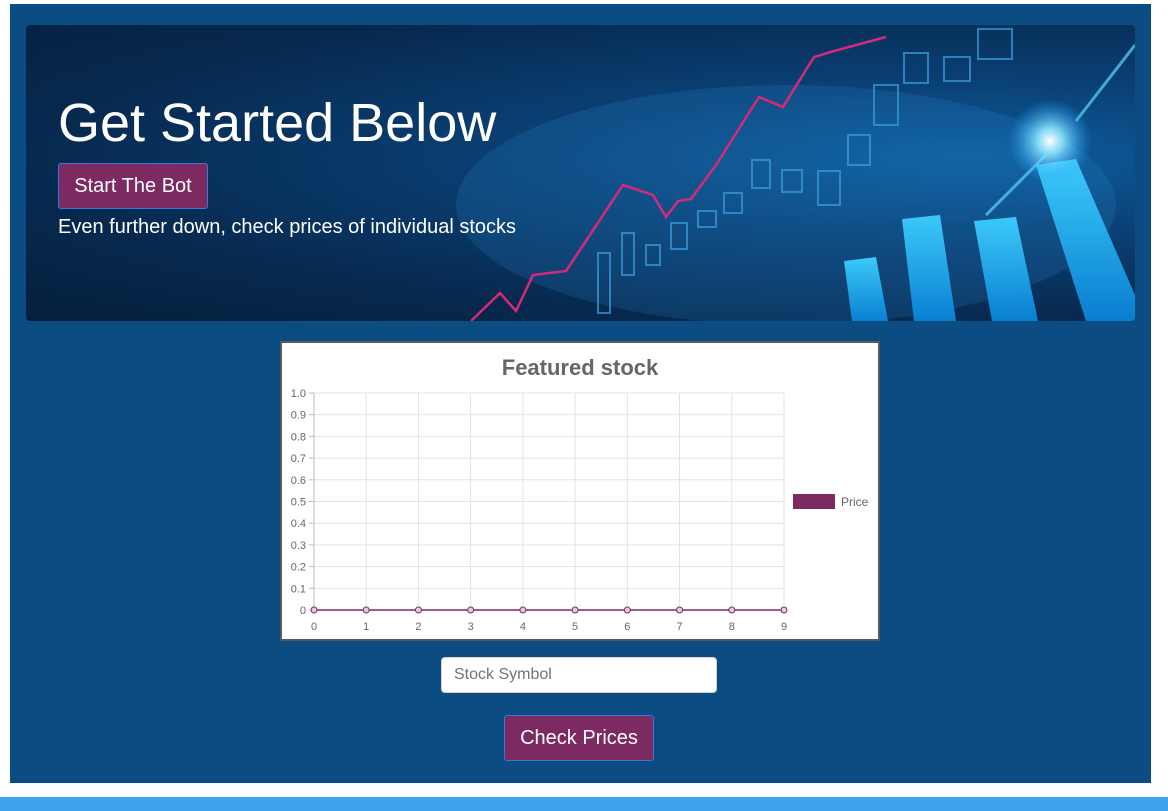 The height and width of the screenshot is (811, 1168). Describe the element at coordinates (298, 481) in the screenshot. I see `y-tick-label: 0.6` at that location.